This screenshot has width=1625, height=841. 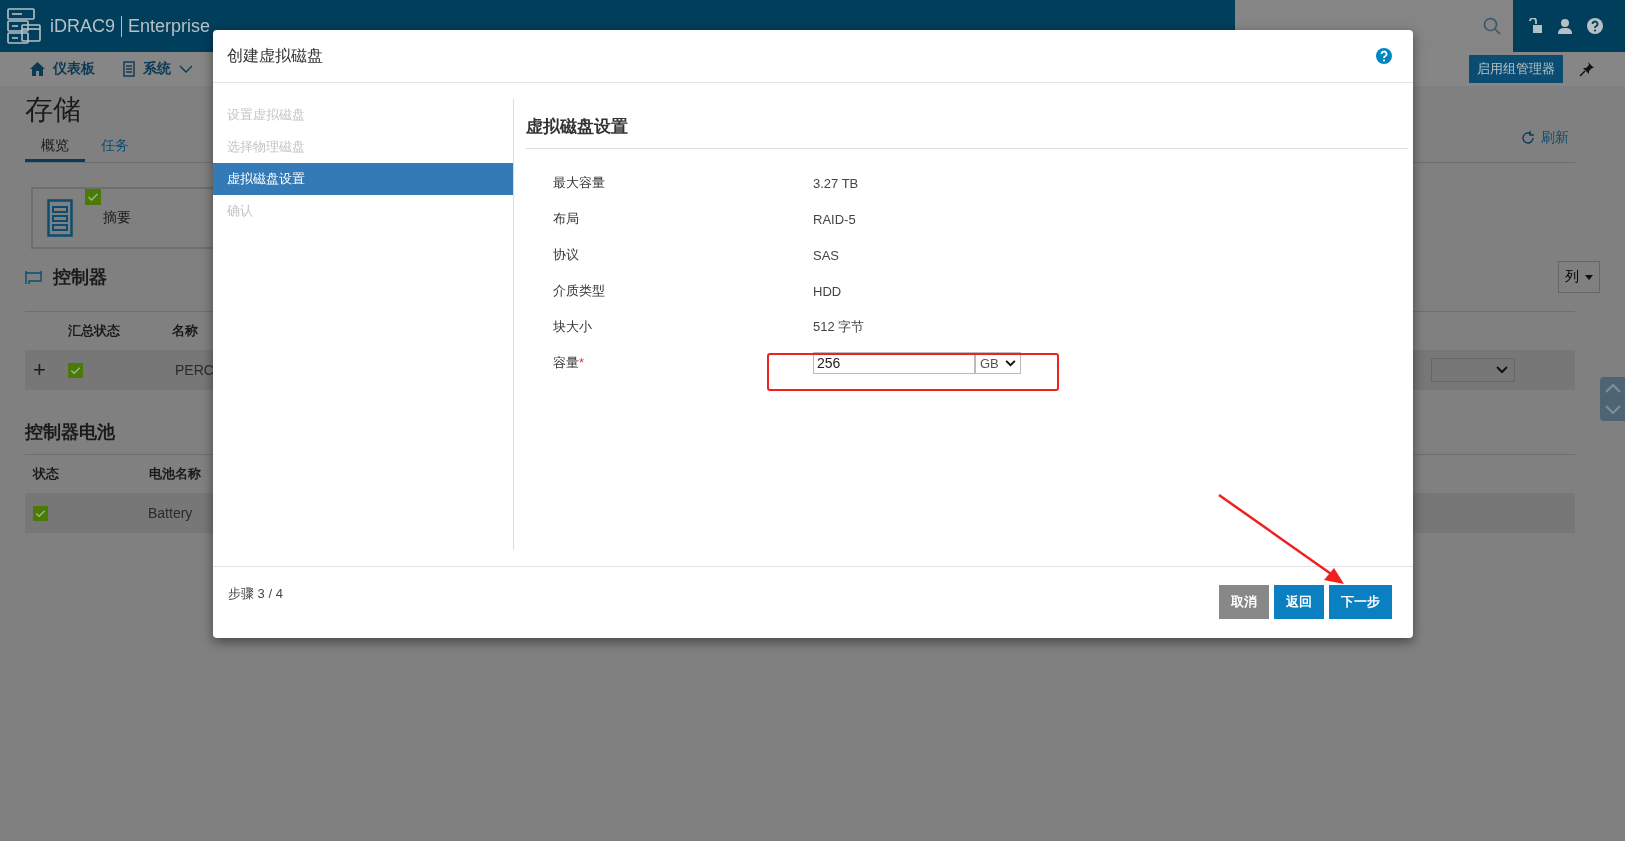 What do you see at coordinates (185, 331) in the screenshot?
I see `column-header: 名称` at bounding box center [185, 331].